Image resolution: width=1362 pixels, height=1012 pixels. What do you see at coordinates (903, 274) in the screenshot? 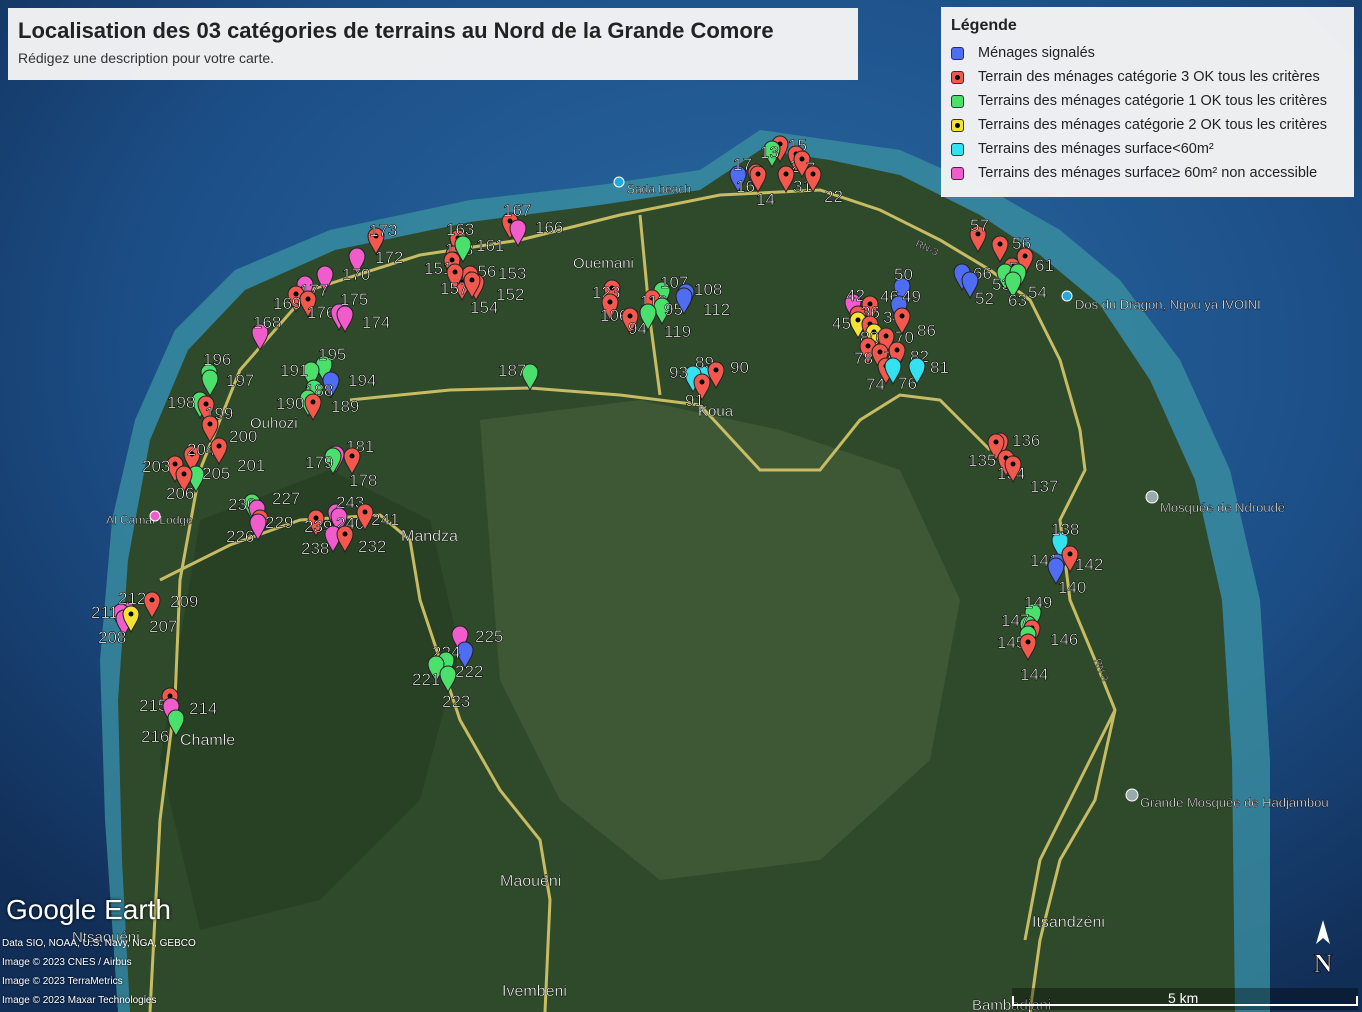
I see `marker-label: 50` at bounding box center [903, 274].